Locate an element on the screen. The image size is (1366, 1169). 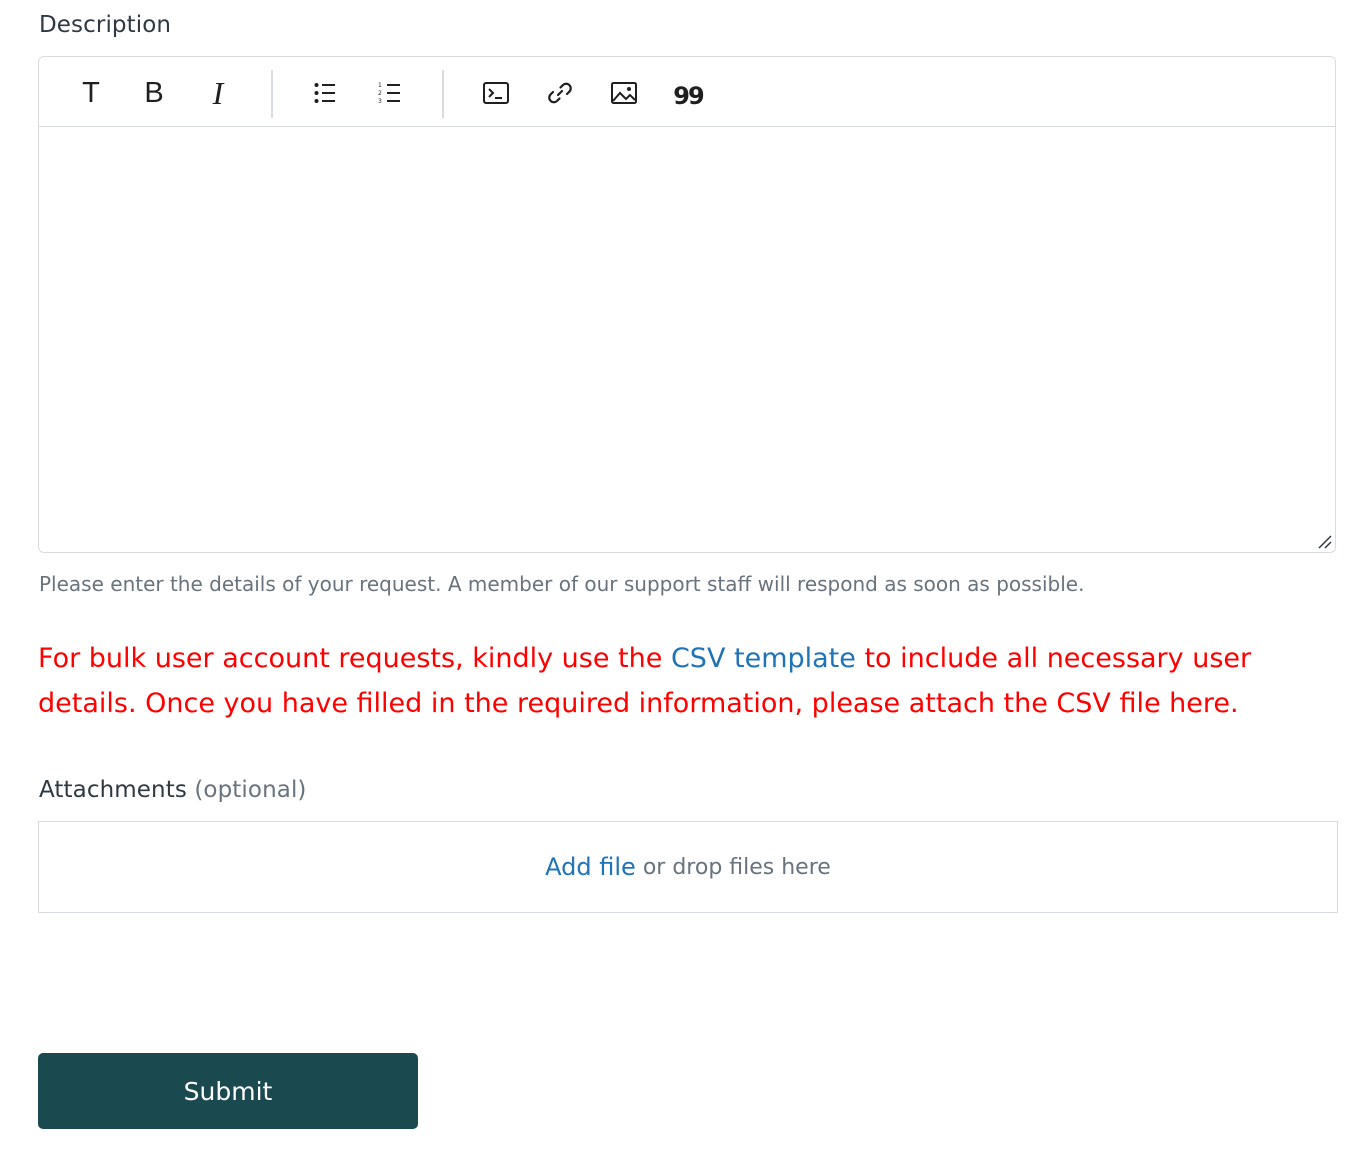
bold-icon: B is located at coordinates (154, 92).